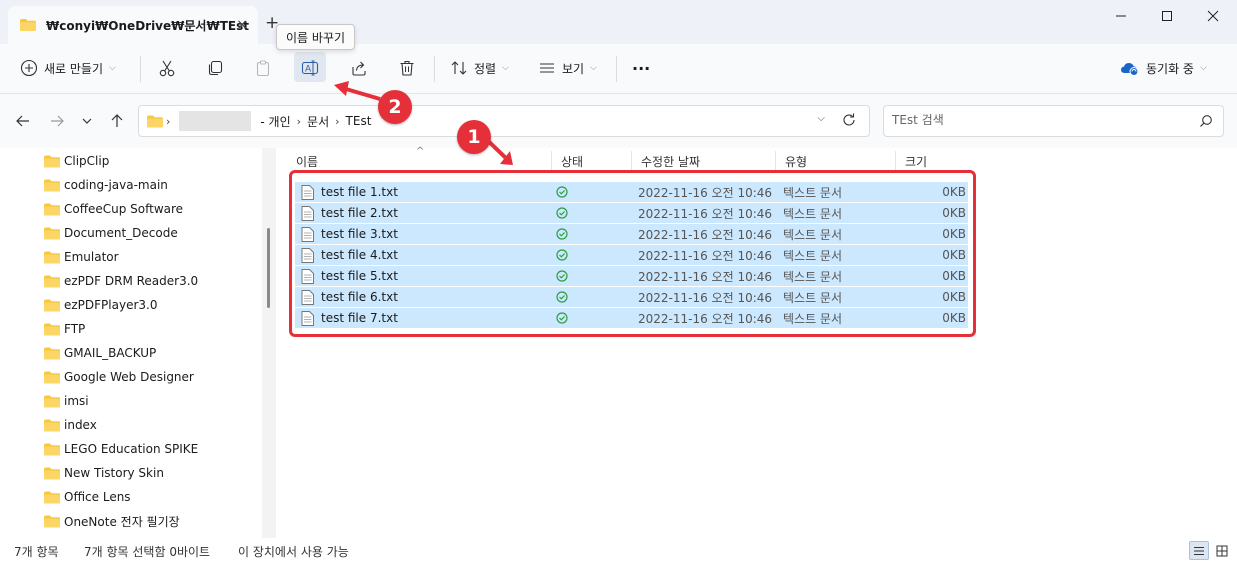 The width and height of the screenshot is (1237, 563). Describe the element at coordinates (119, 377) in the screenshot. I see `sidebar-item: Google Web Designer` at that location.